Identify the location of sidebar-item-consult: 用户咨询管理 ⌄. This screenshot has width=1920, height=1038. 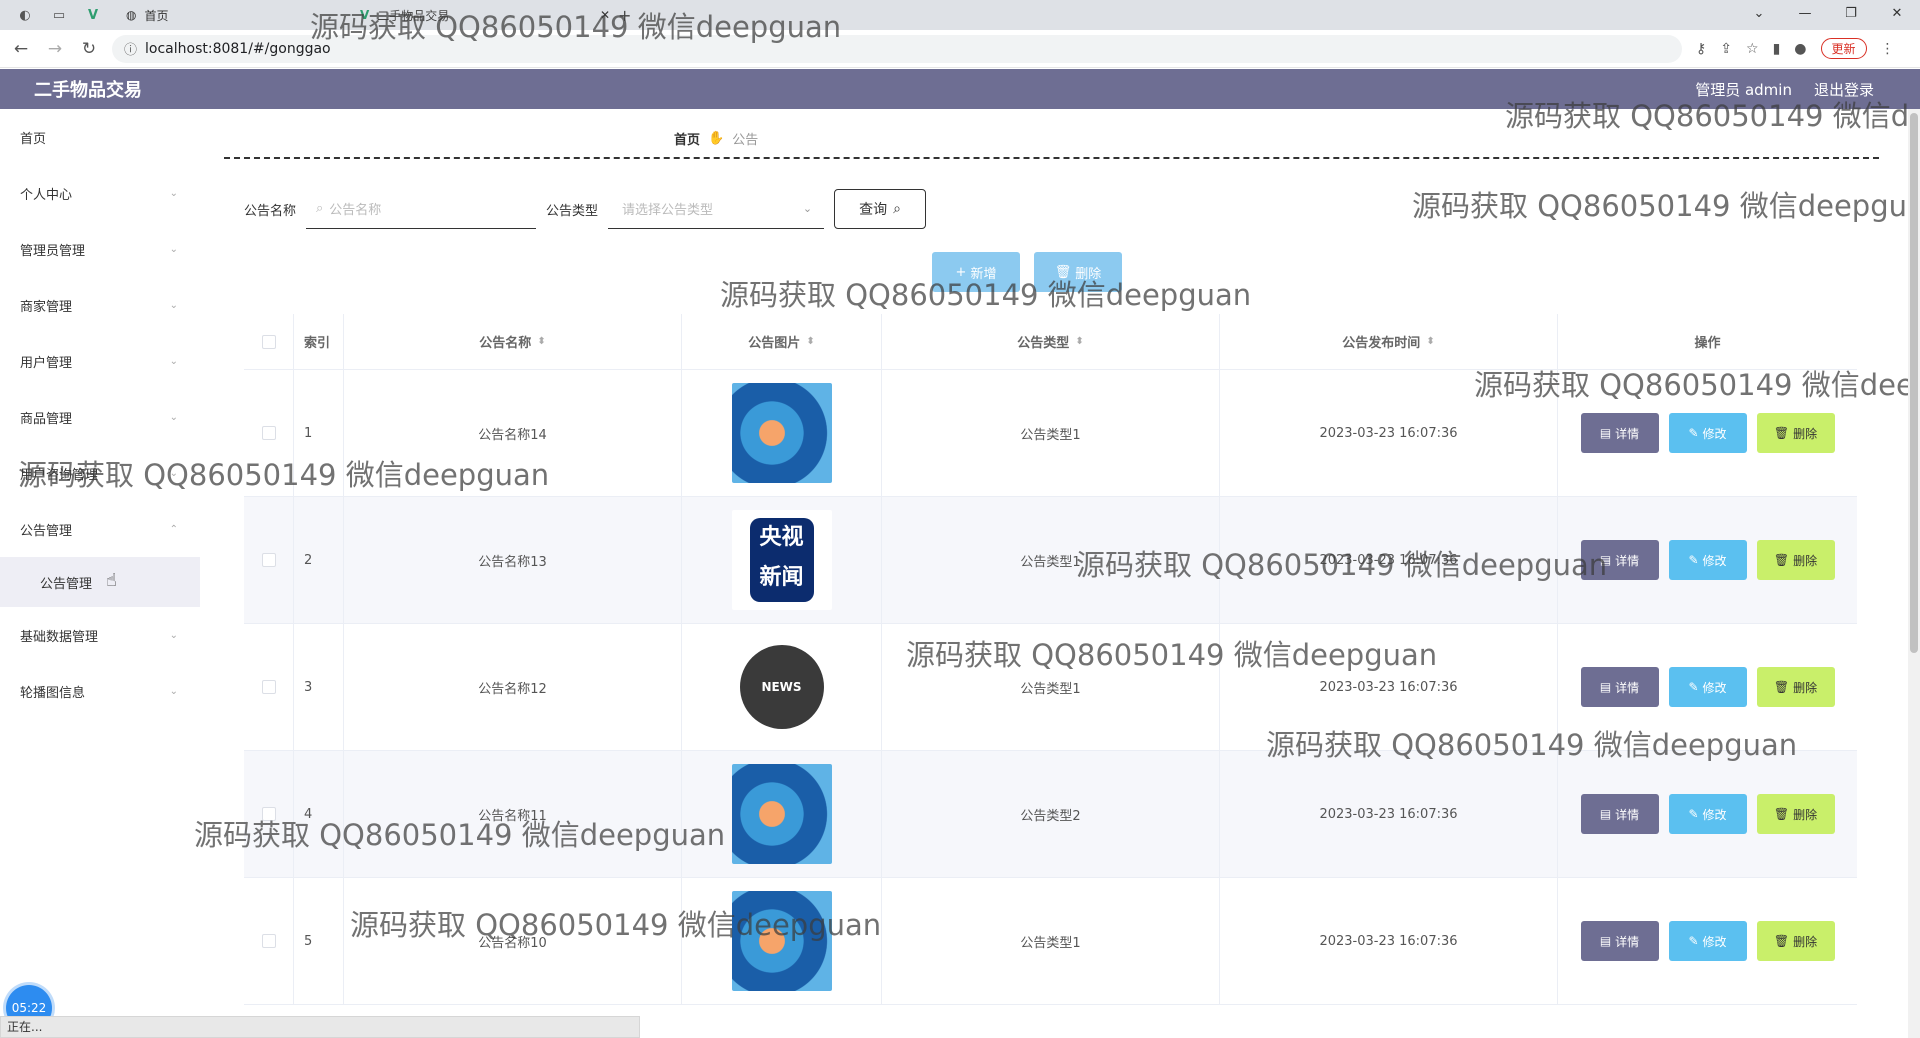
(100, 473).